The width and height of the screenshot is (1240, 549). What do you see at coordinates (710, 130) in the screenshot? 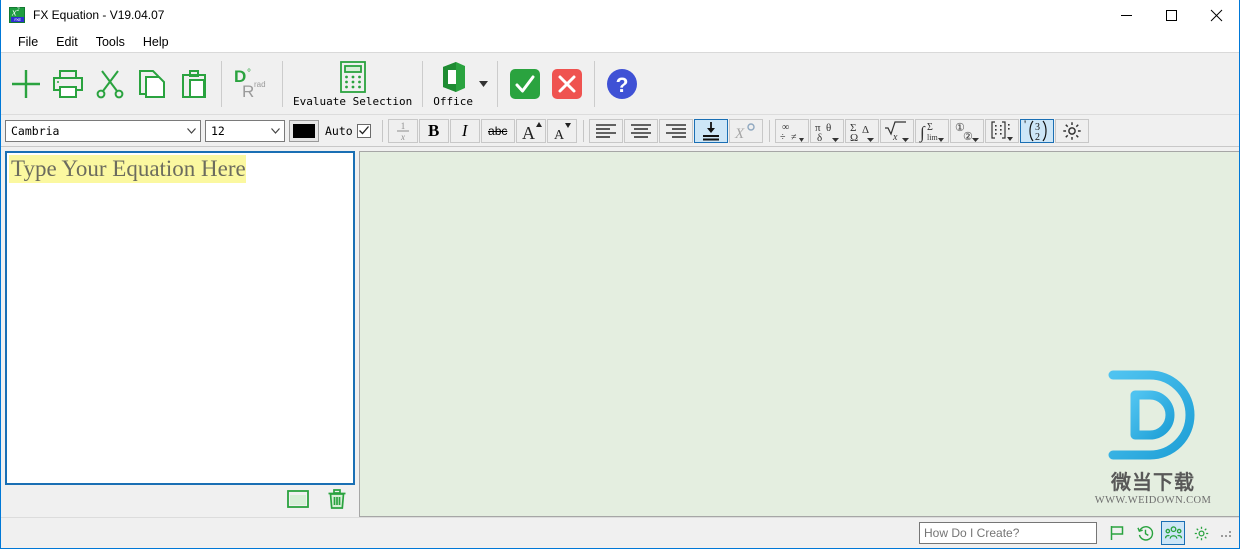
I see `align-baseline-button` at bounding box center [710, 130].